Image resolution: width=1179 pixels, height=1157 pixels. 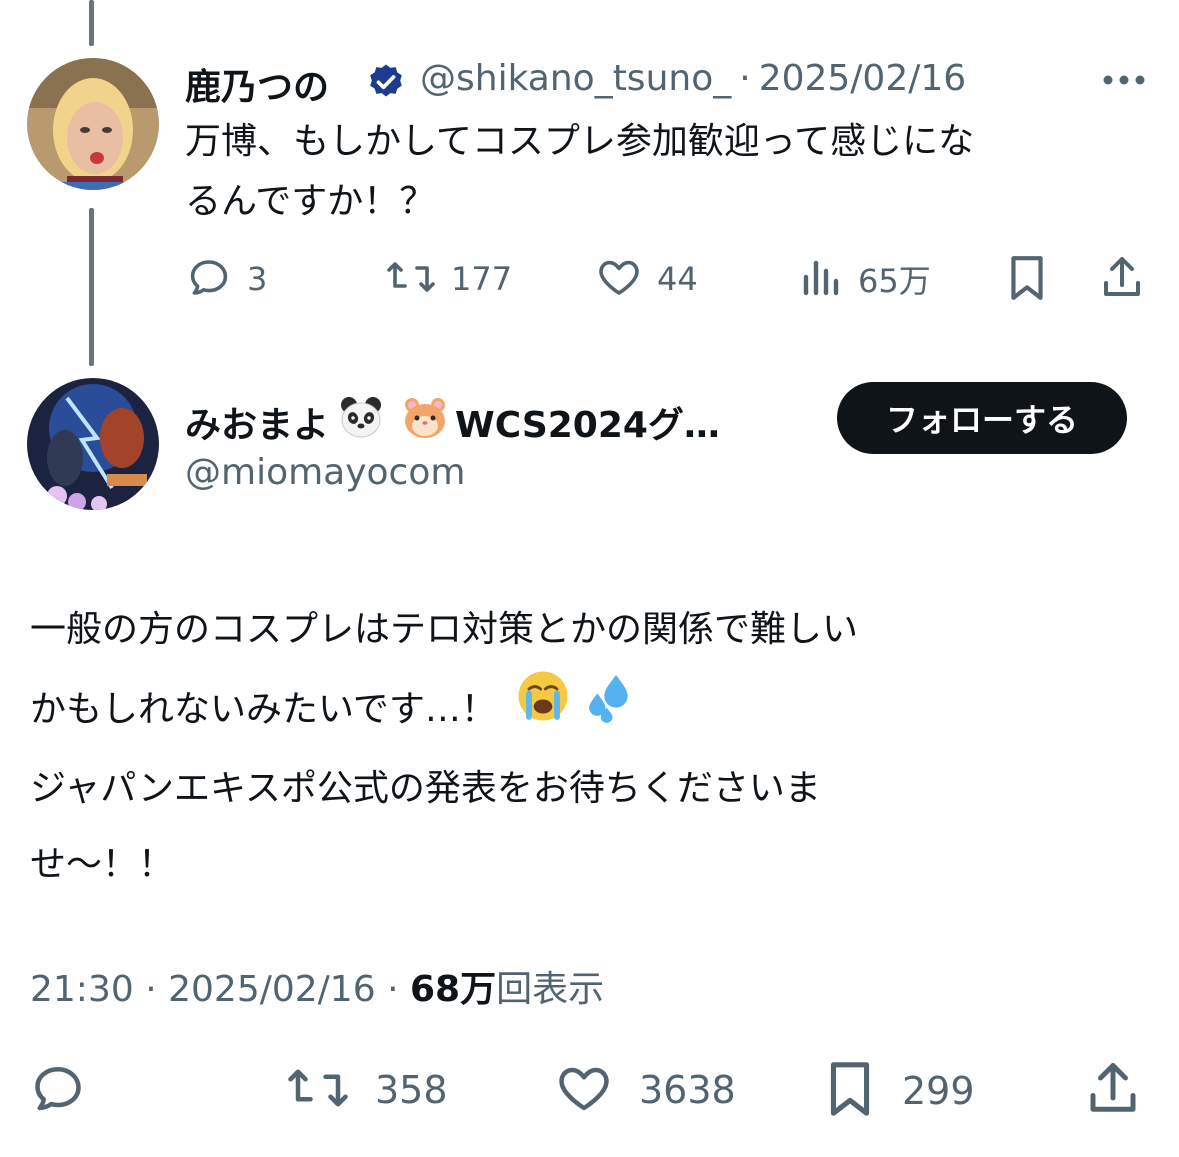 What do you see at coordinates (272, 989) in the screenshot?
I see `tweet-date: 2025/02/16` at bounding box center [272, 989].